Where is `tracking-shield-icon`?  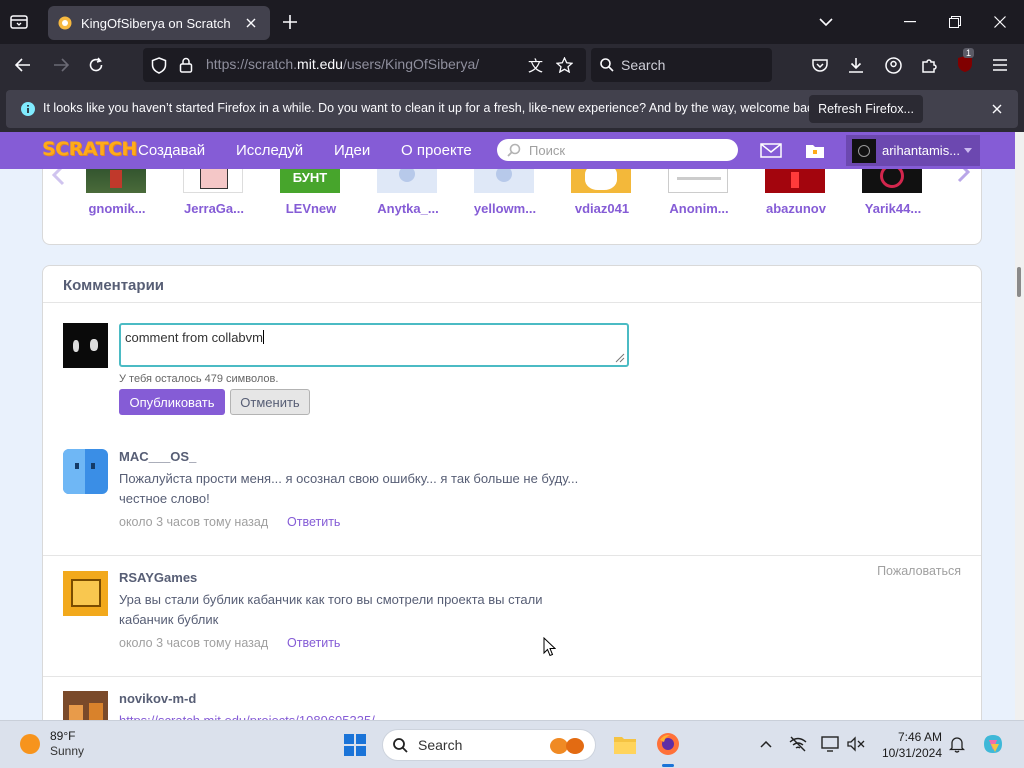
tracking-shield-icon is located at coordinates (159, 65).